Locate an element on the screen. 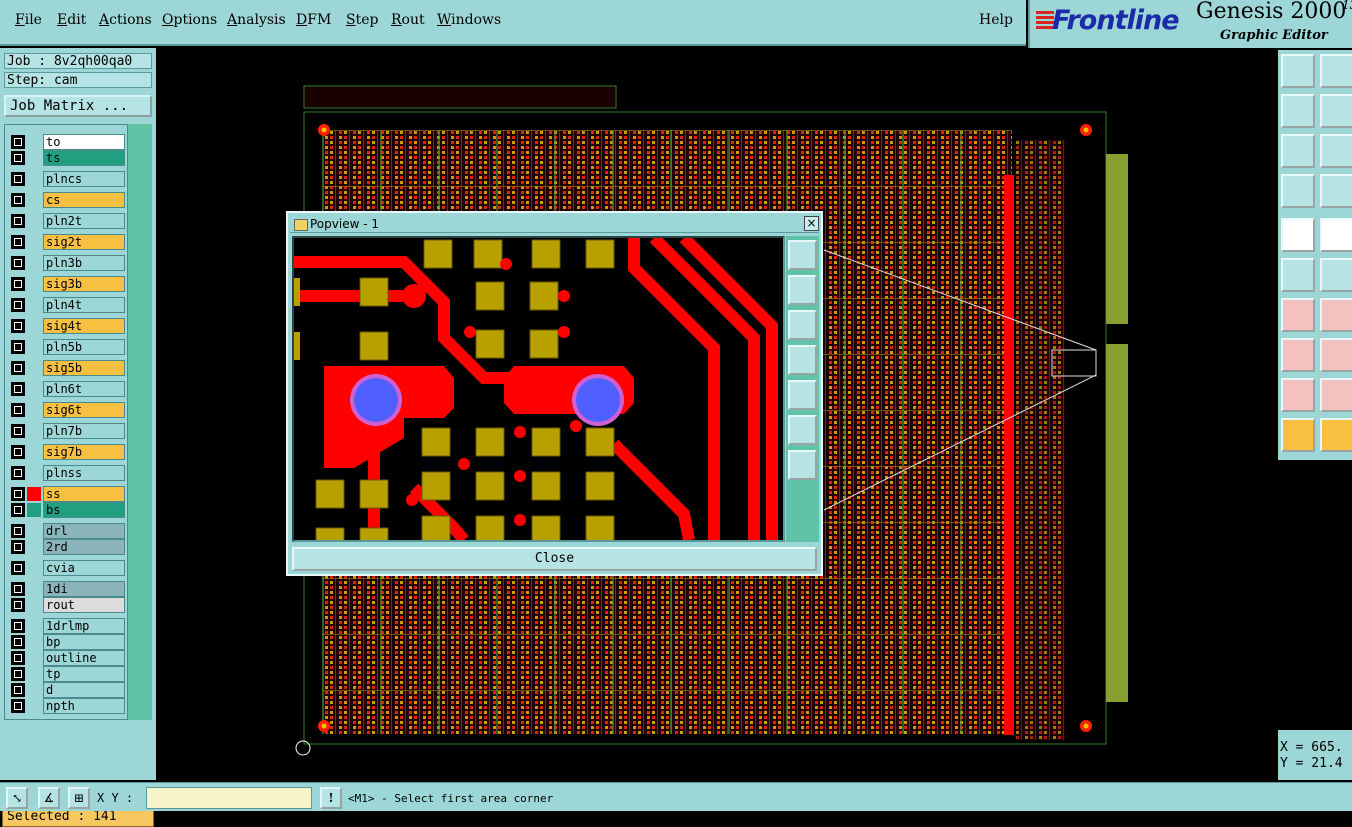  pan-left-icon is located at coordinates (1298, 111).